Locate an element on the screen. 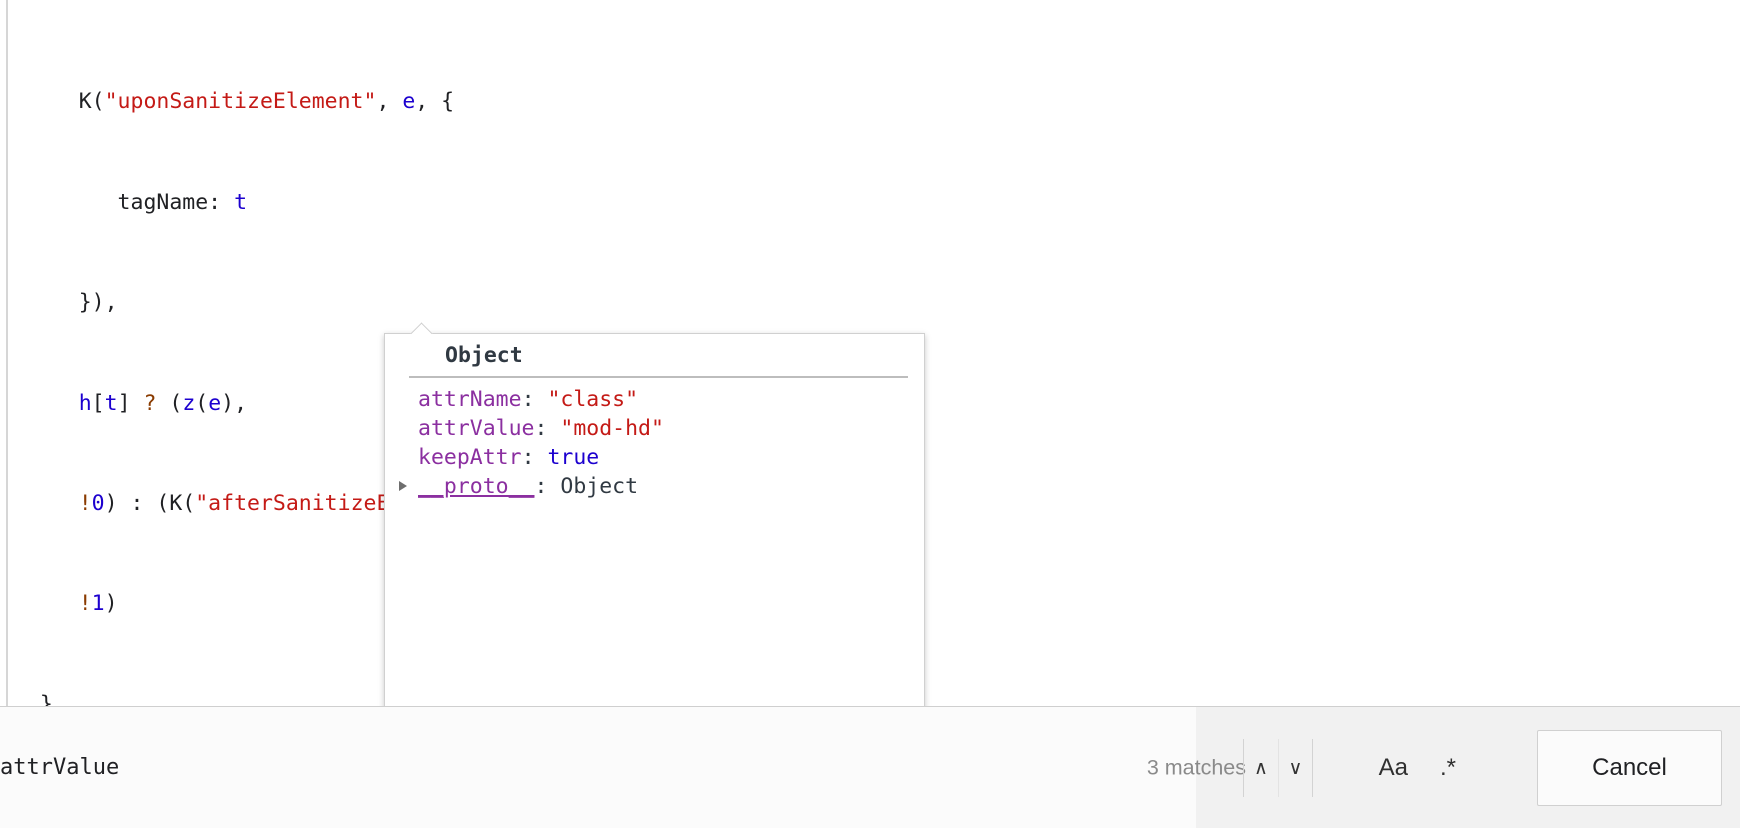 This screenshot has height=828, width=1740. property-value: "class" is located at coordinates (593, 399).